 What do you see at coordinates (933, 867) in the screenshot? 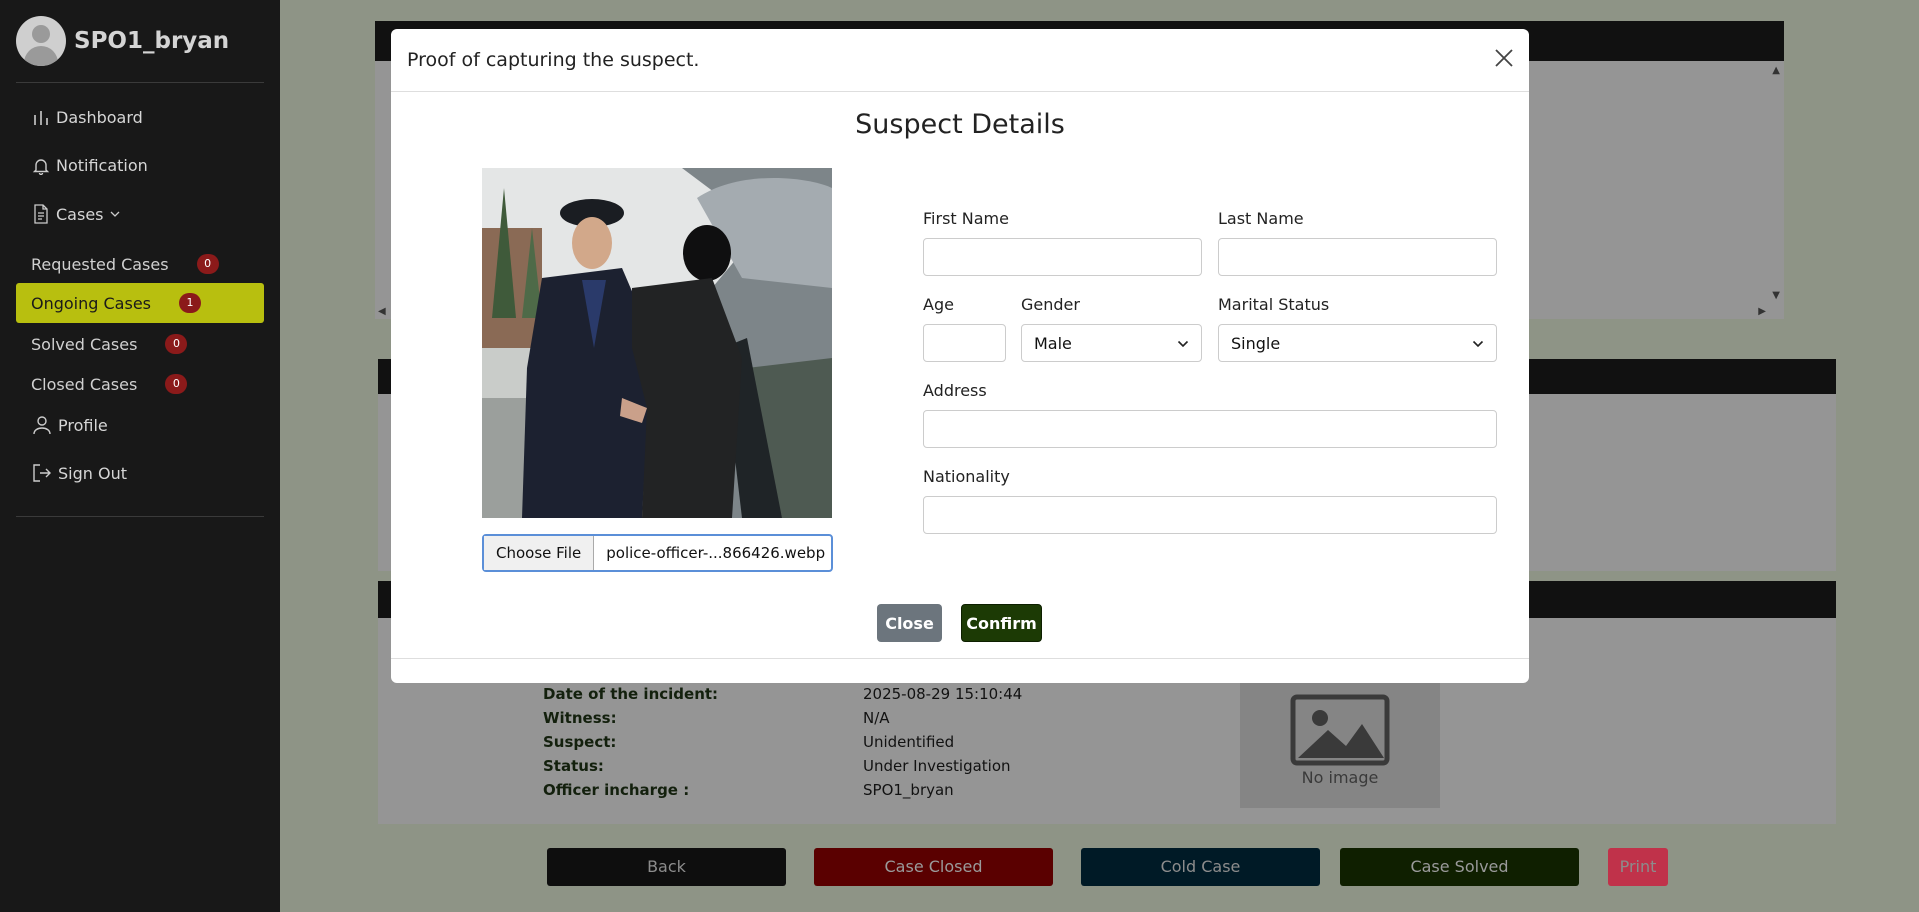
I see `case-closed-button: Case Closed` at bounding box center [933, 867].